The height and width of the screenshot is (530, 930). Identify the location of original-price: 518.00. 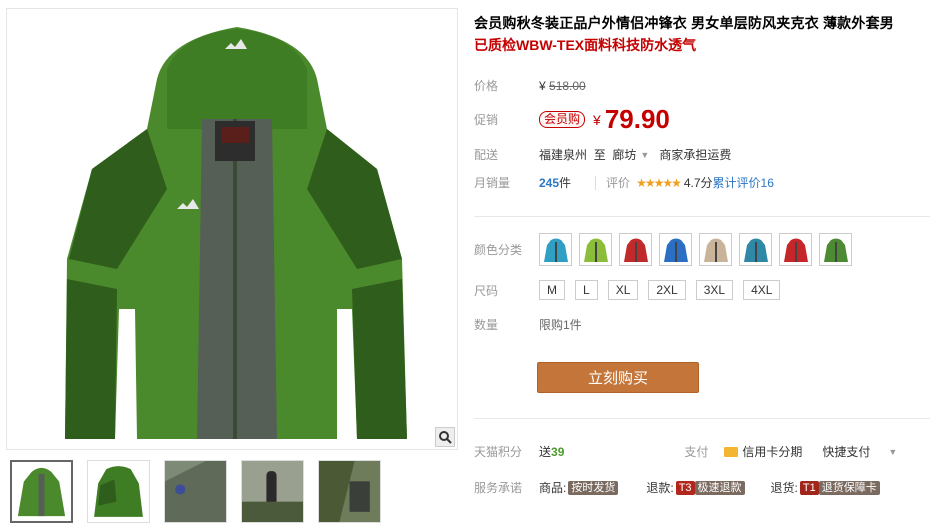
(567, 85).